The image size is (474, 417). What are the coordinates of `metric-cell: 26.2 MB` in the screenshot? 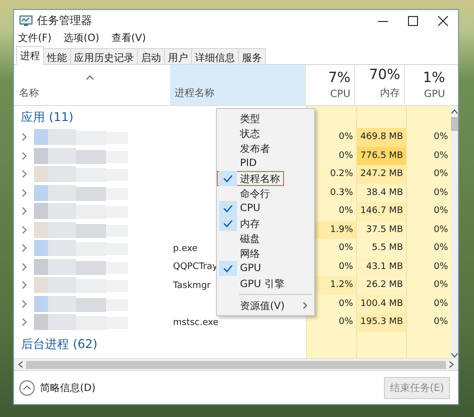 It's located at (381, 285).